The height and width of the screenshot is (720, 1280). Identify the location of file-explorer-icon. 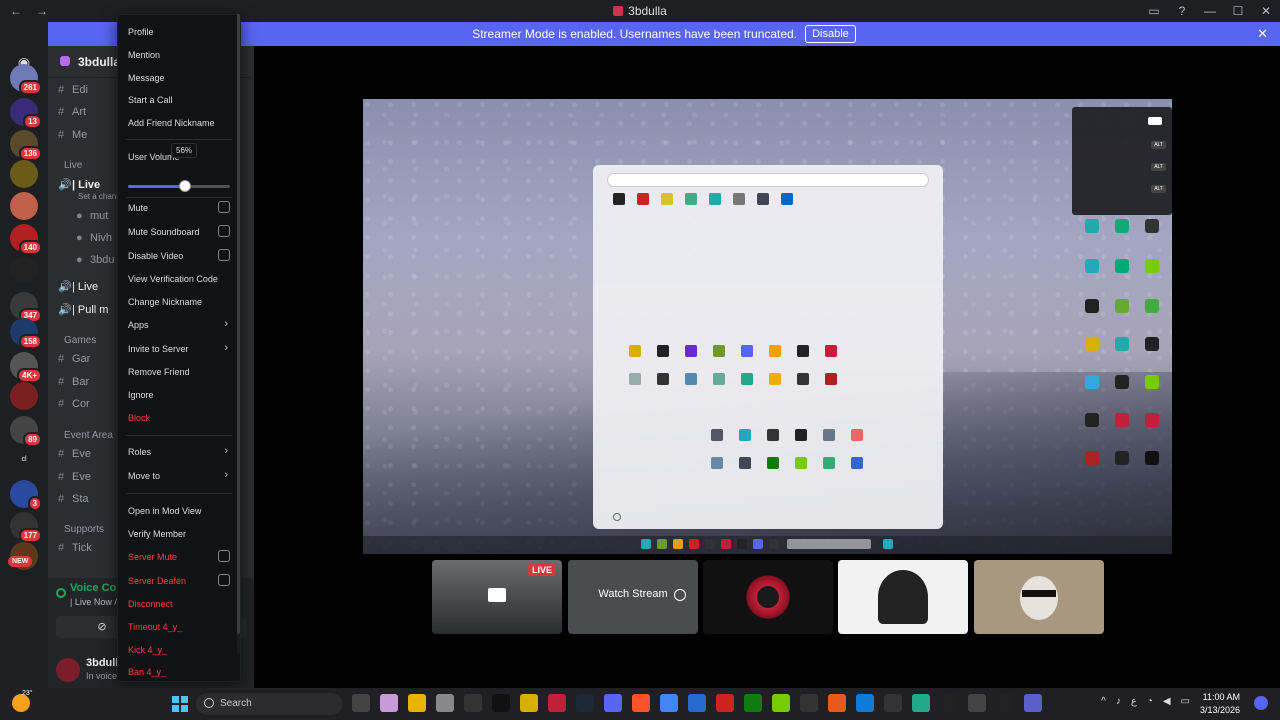
(417, 703).